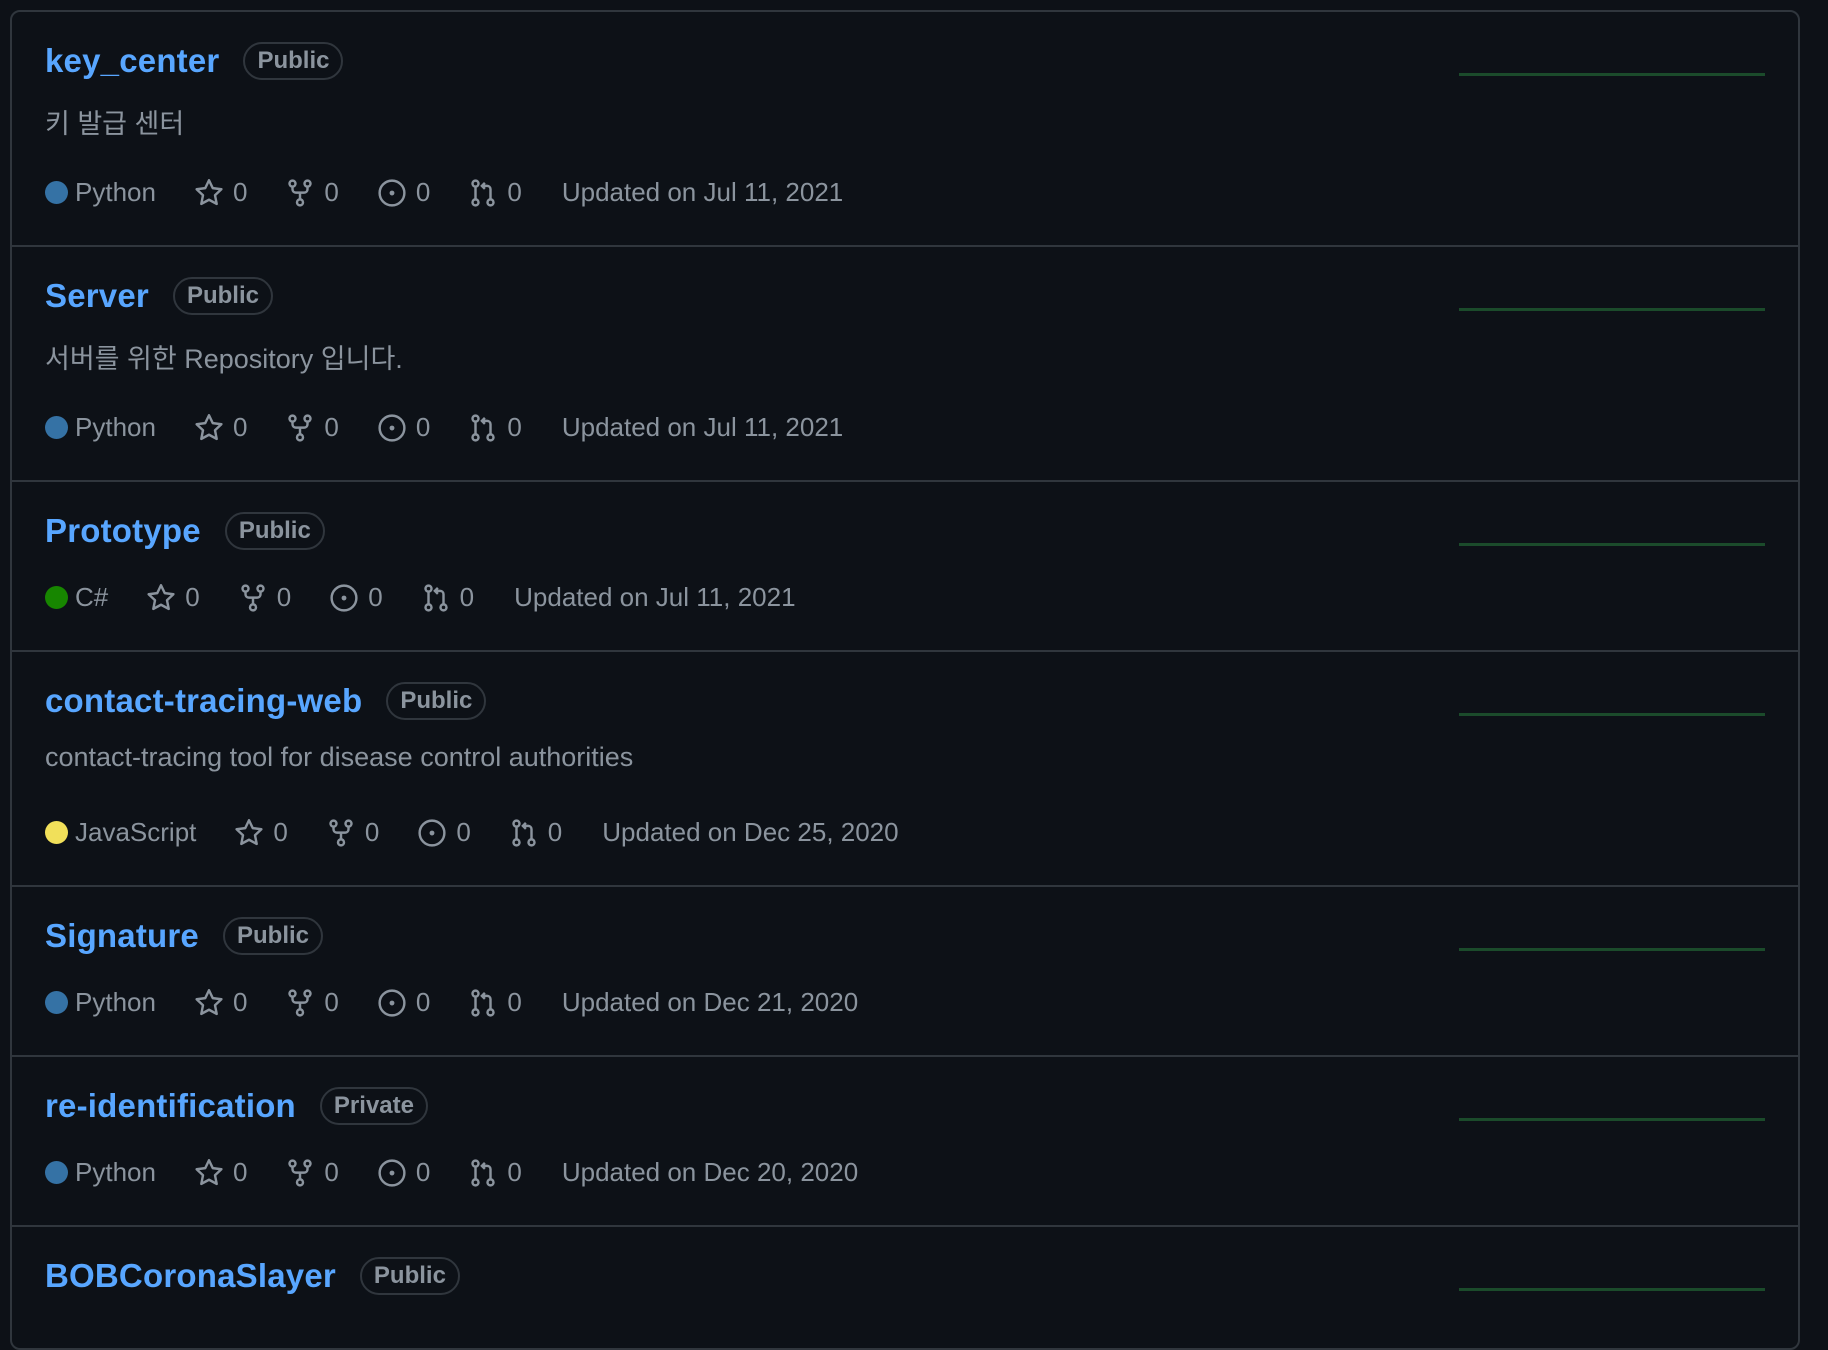 The height and width of the screenshot is (1350, 1828). I want to click on repo-description: 서버를 위한 Repository 입니다., so click(224, 359).